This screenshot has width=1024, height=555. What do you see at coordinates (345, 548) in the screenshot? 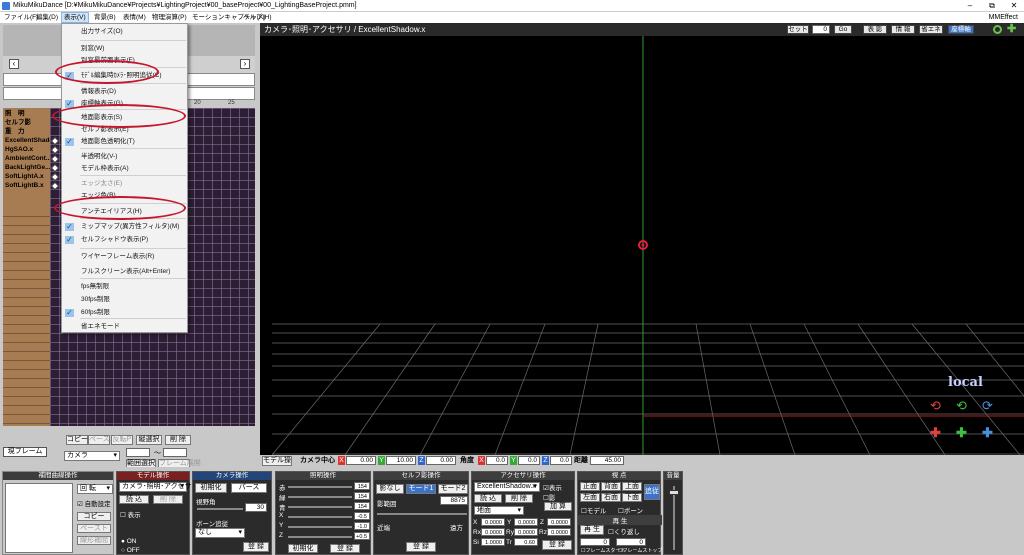
I see `light-register-button: 登 録` at bounding box center [345, 548].